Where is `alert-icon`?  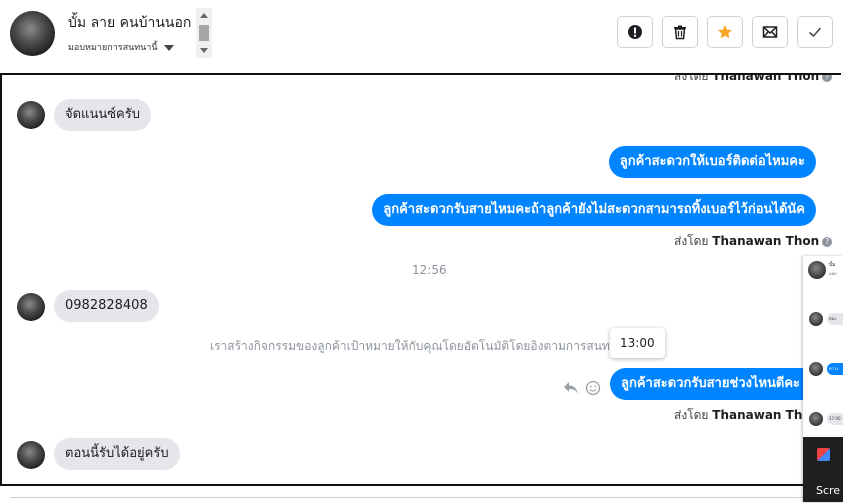 alert-icon is located at coordinates (635, 32).